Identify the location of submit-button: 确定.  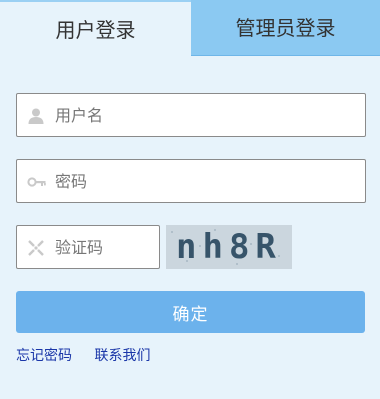
(190, 312).